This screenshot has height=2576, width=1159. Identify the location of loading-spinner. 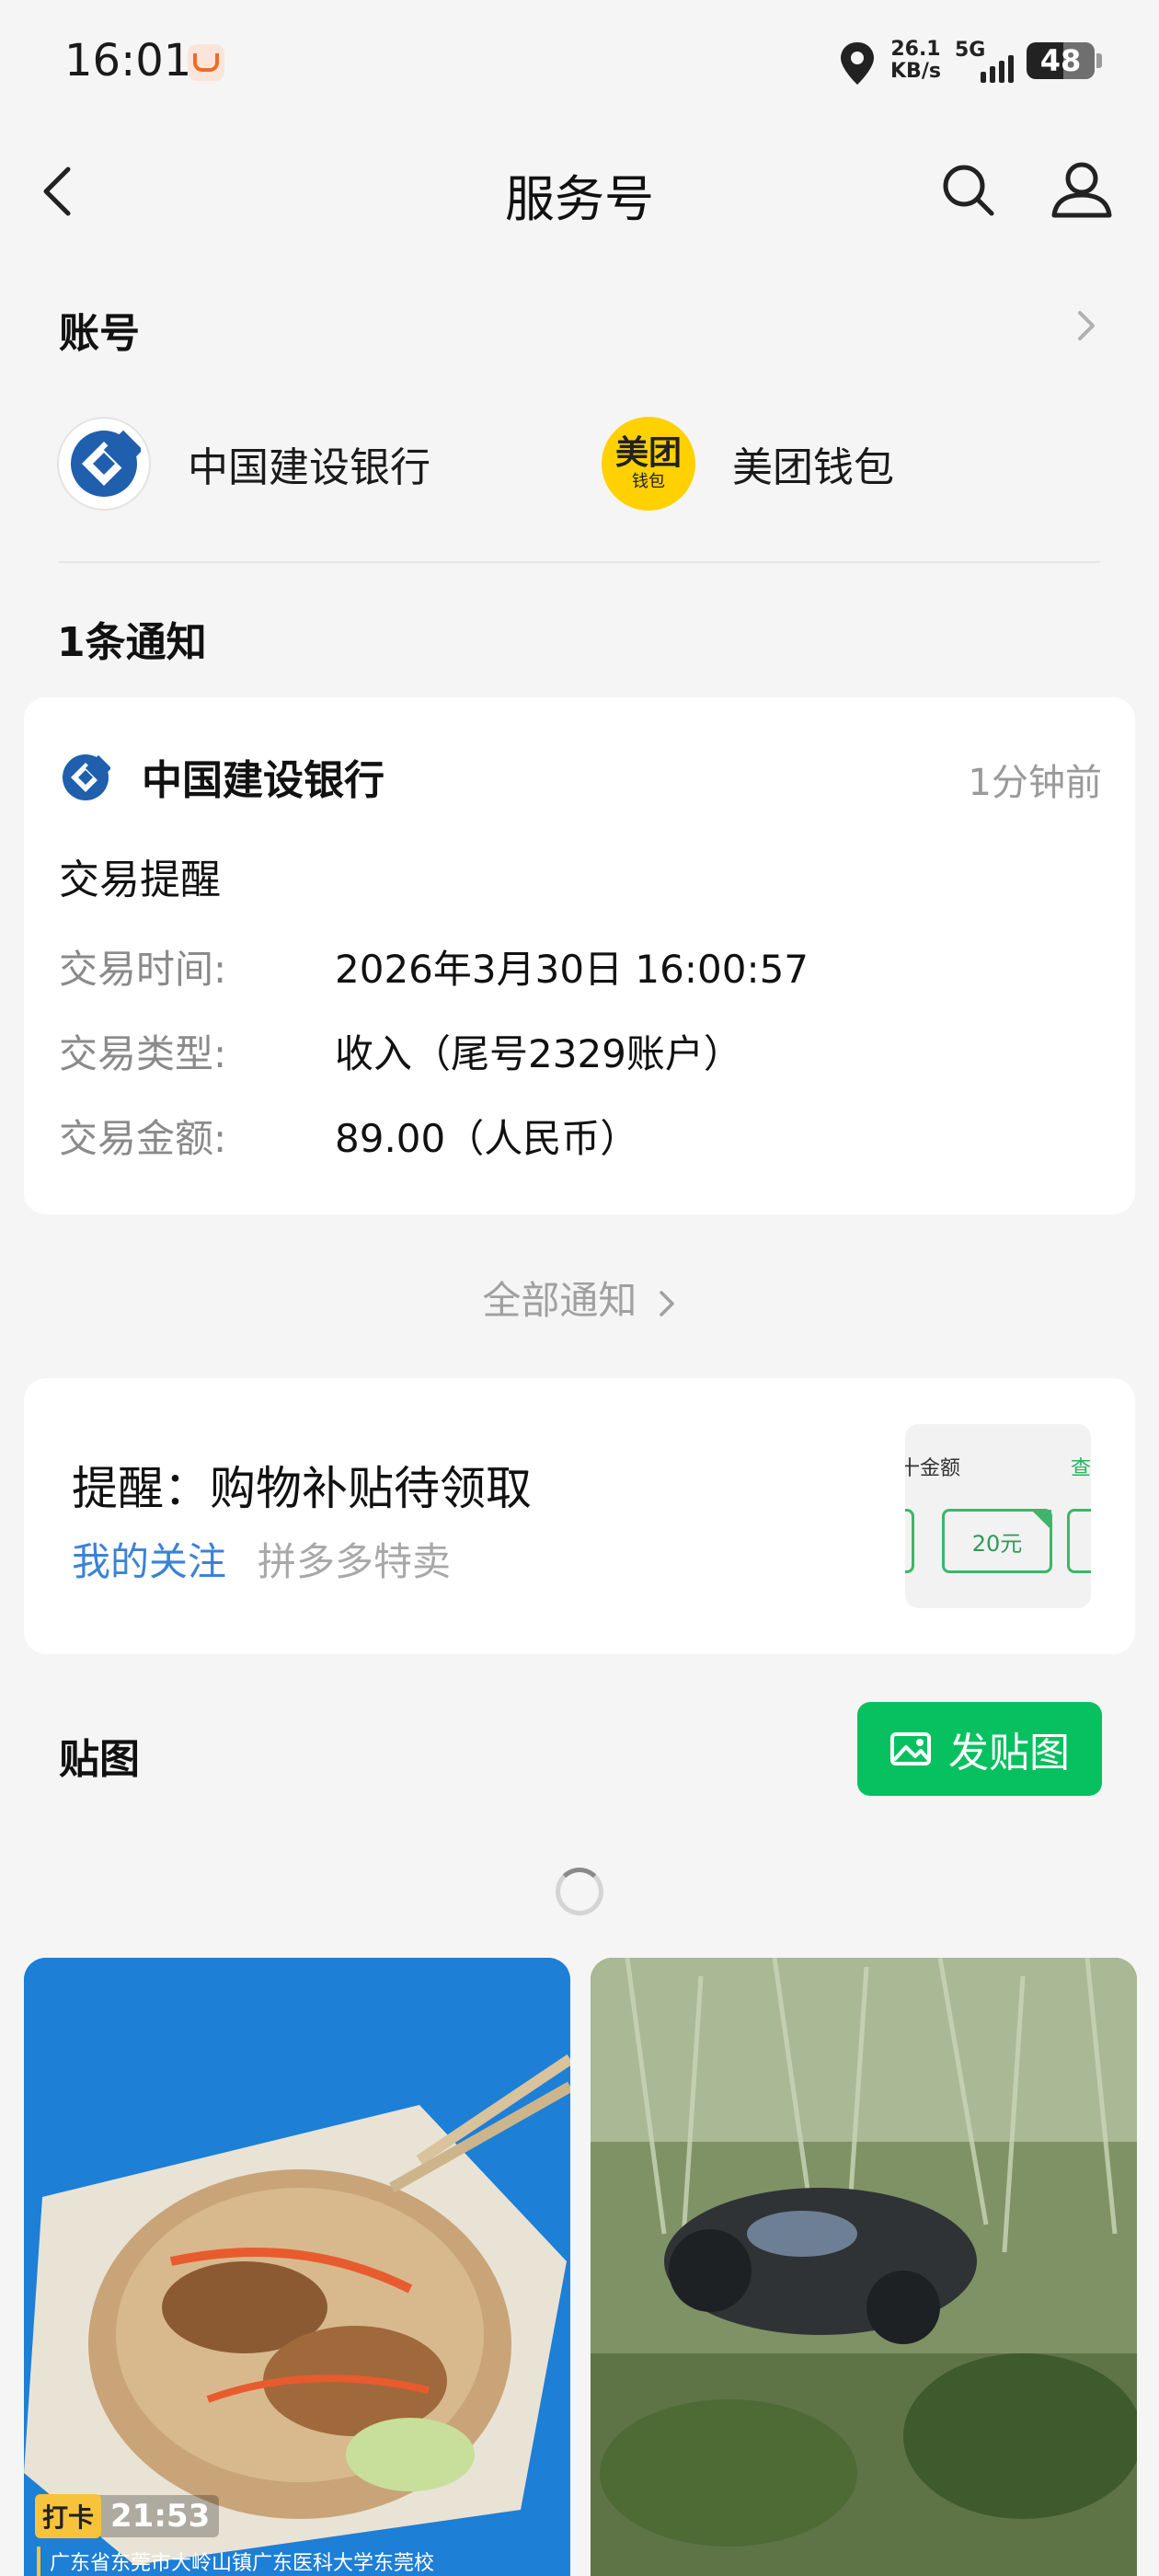
(579, 1891).